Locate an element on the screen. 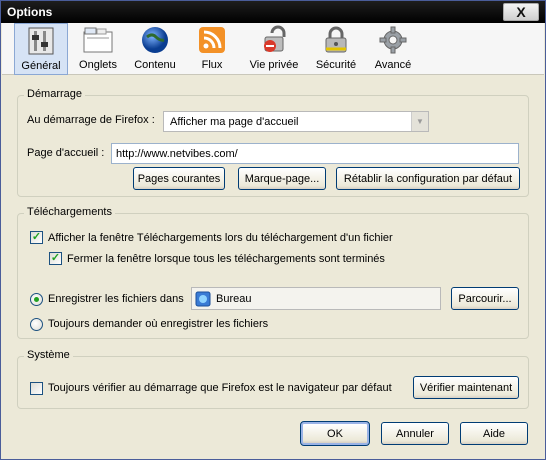  download-folder-name: Bureau is located at coordinates (234, 298).